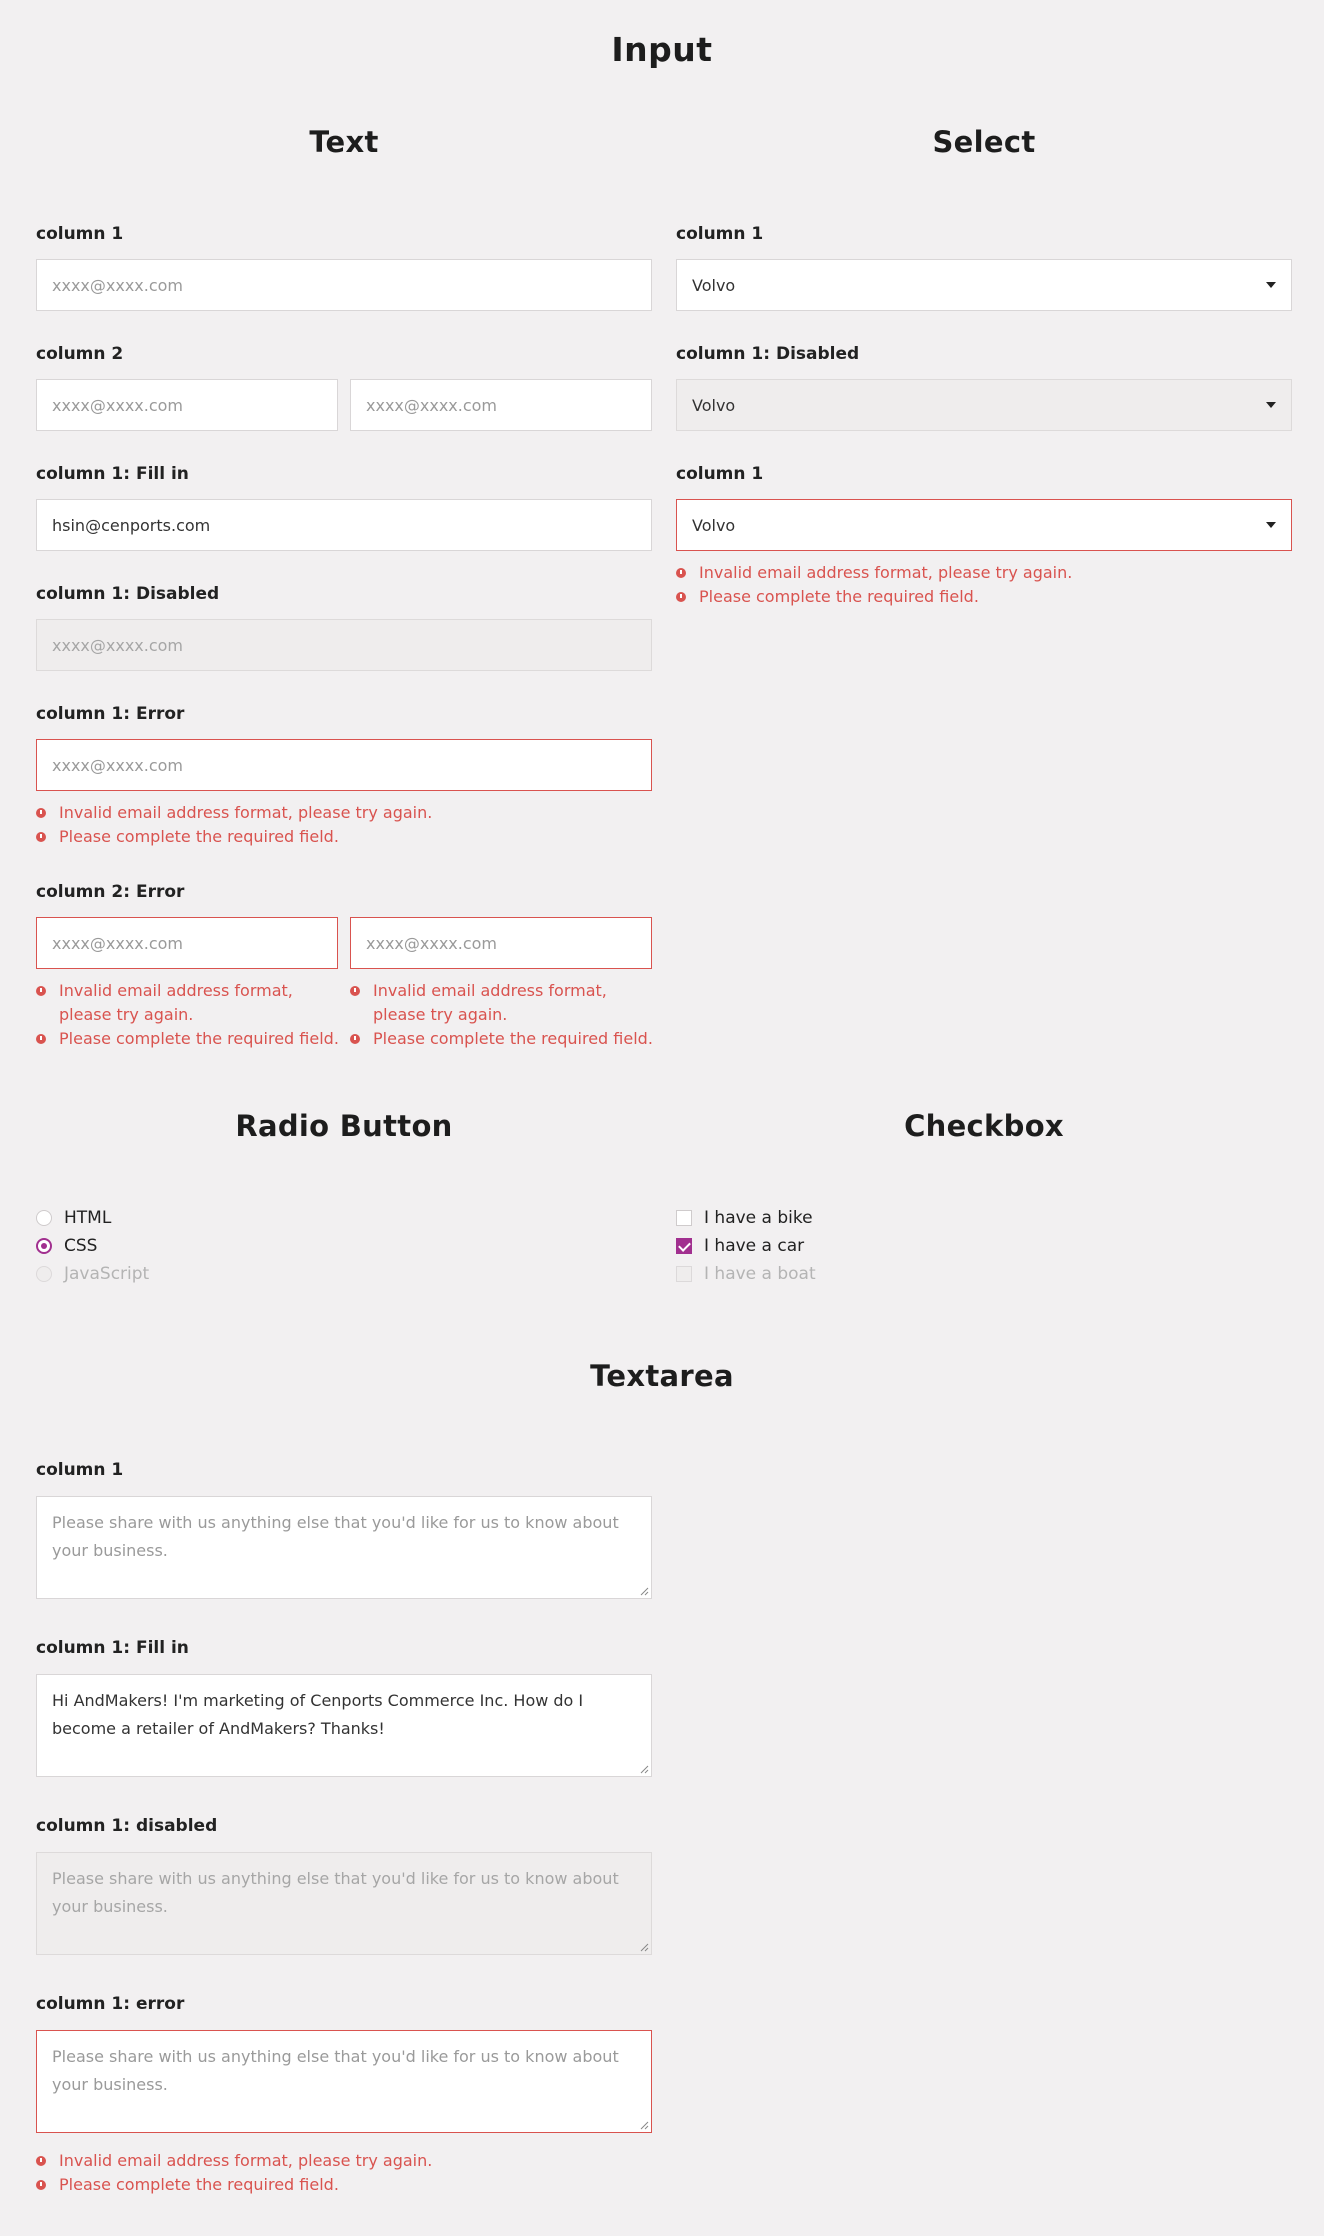 Image resolution: width=1324 pixels, height=2236 pixels. I want to click on checkbox-label: I have a boat, so click(760, 1274).